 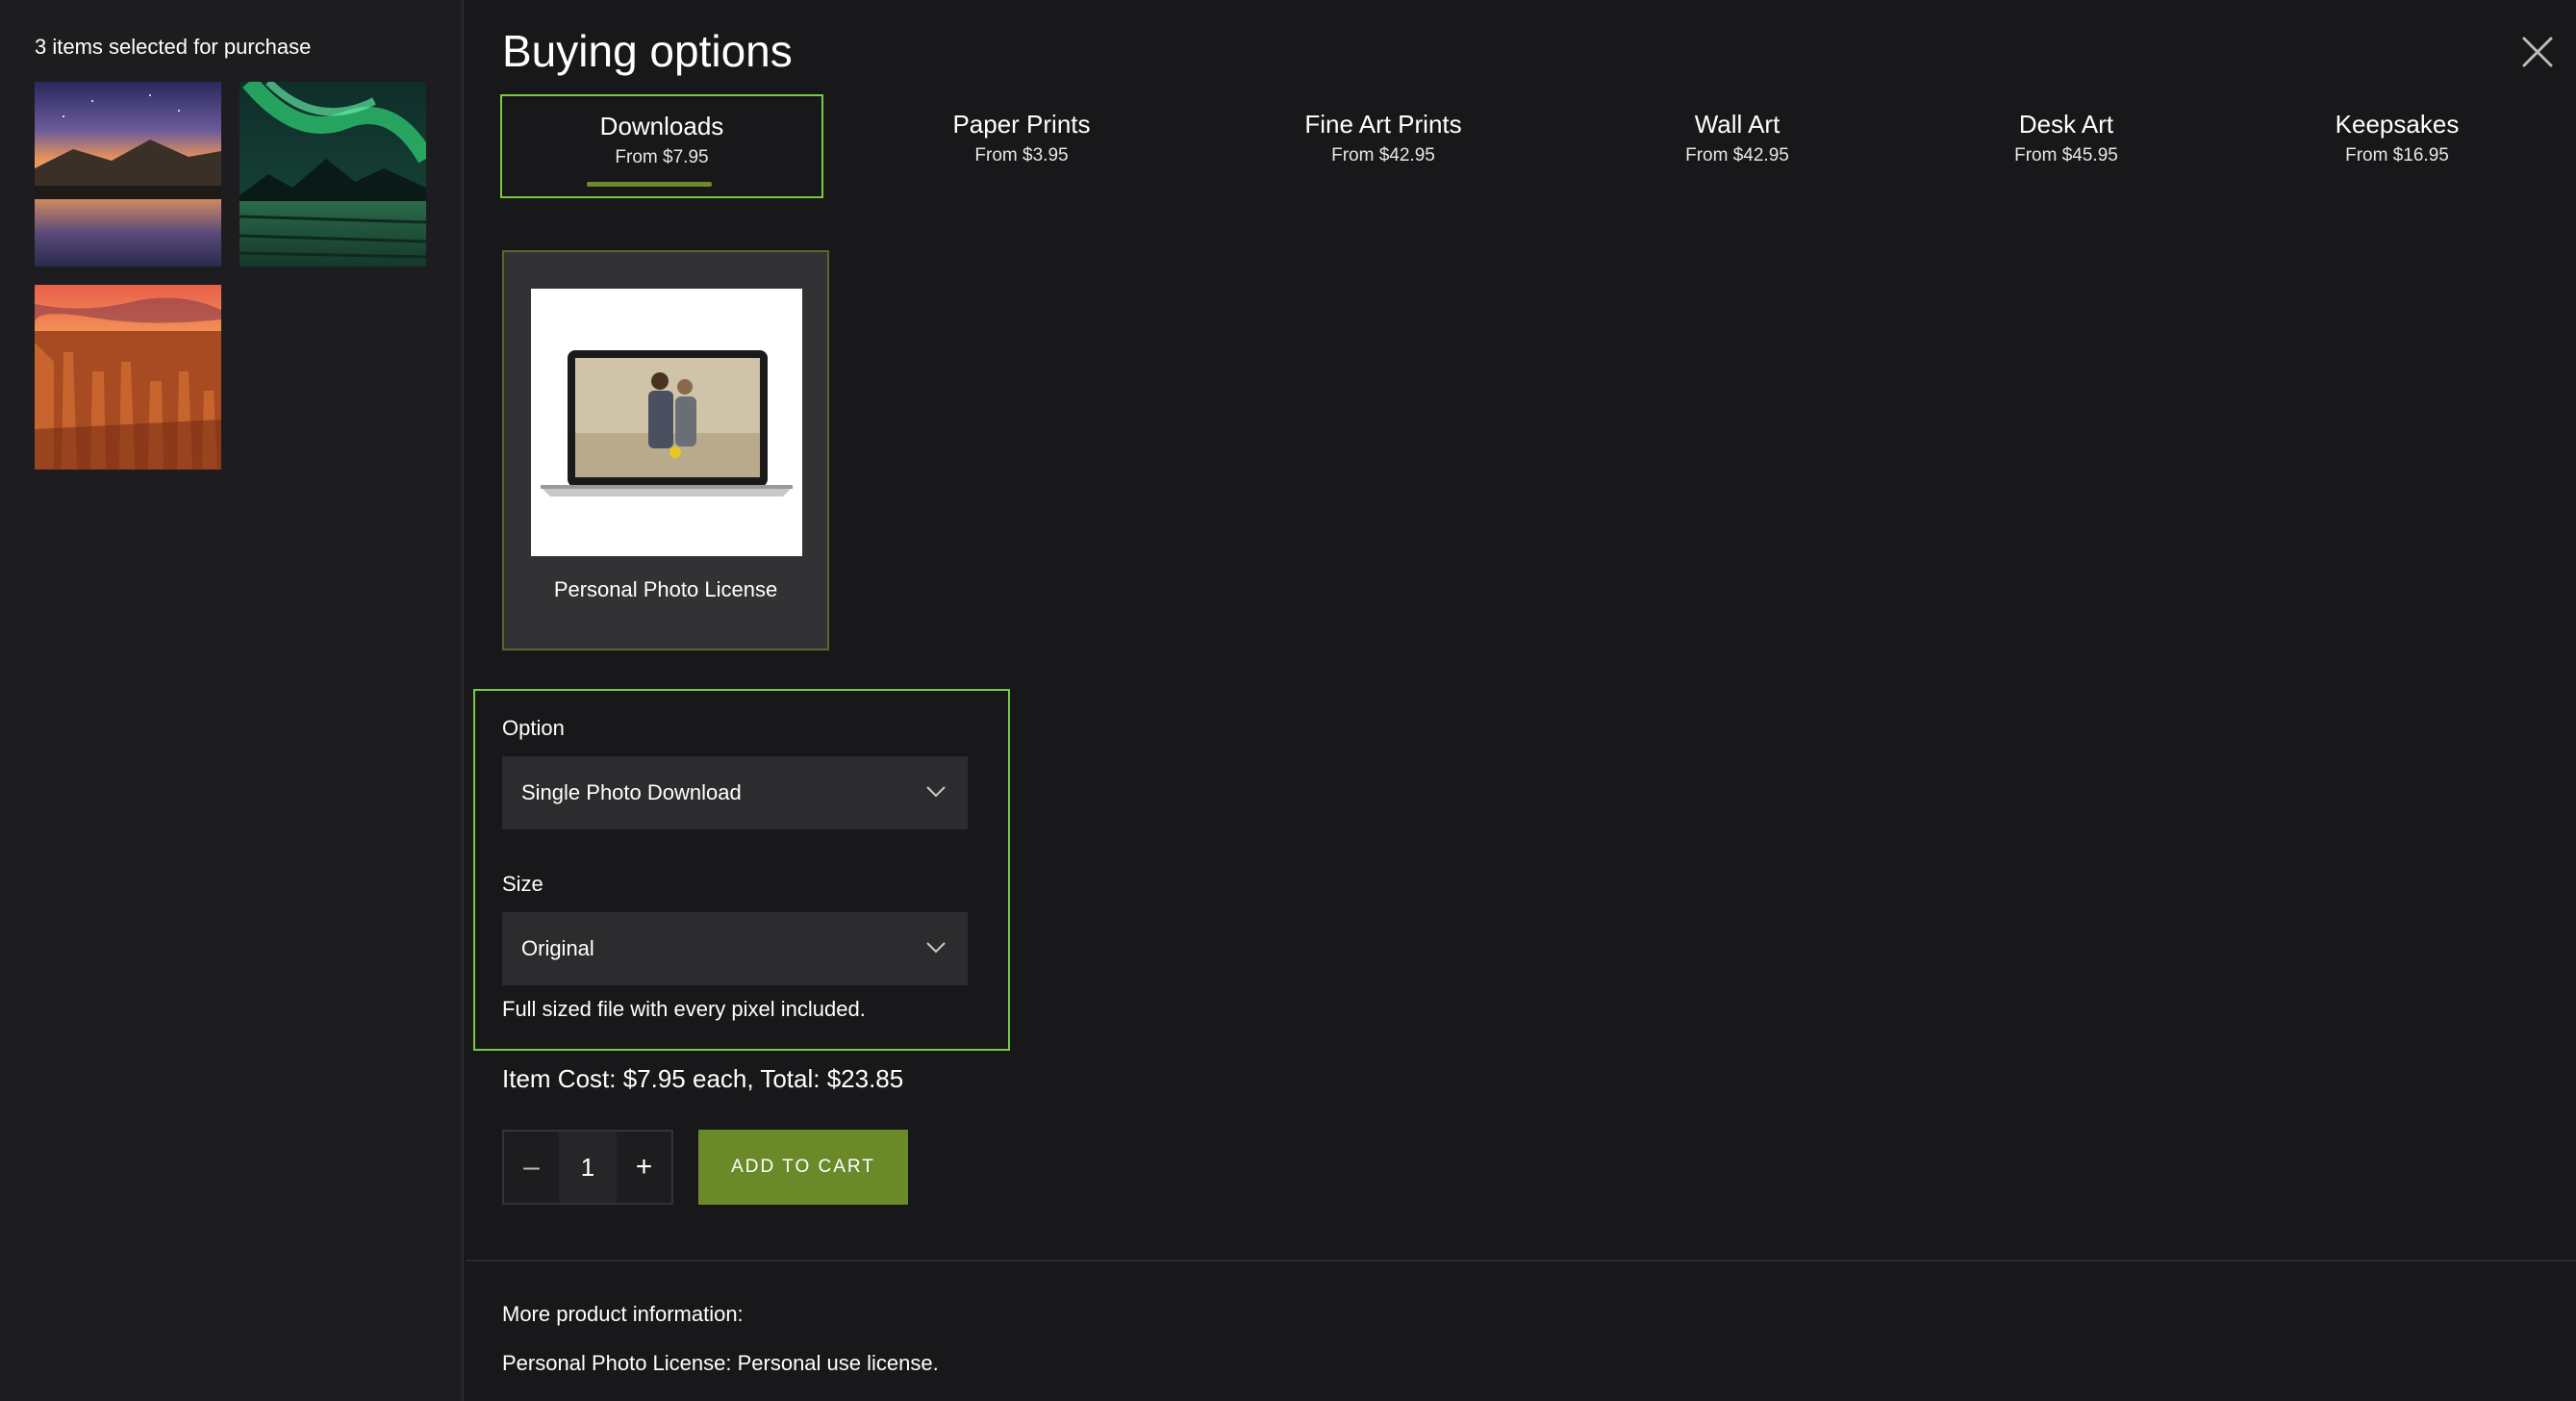 I want to click on tab-fine-art-prints: Fine Art Prints From $42.95, so click(x=1383, y=146).